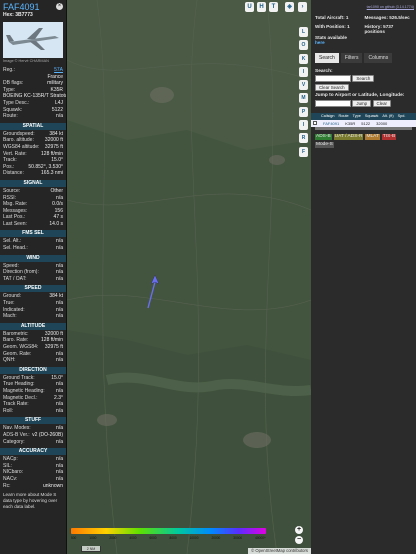 This screenshot has width=416, height=554. What do you see at coordinates (362, 103) in the screenshot?
I see `jump-button: Jump` at bounding box center [362, 103].